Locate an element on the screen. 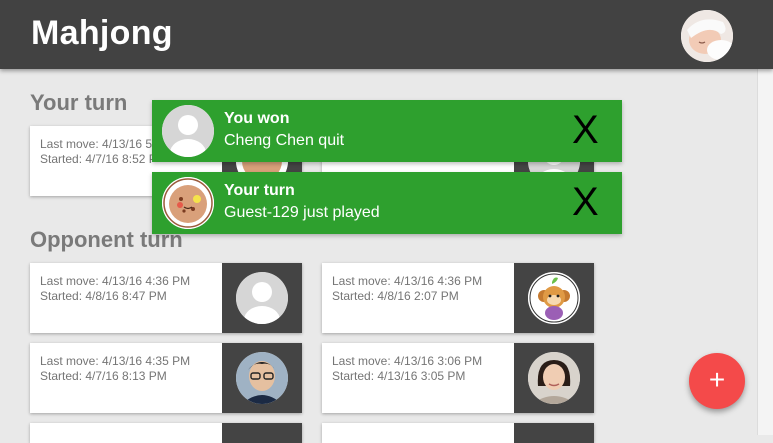 This screenshot has width=773, height=443. last-move-text: Last move: 4/13/16 4:35 PM is located at coordinates (115, 361).